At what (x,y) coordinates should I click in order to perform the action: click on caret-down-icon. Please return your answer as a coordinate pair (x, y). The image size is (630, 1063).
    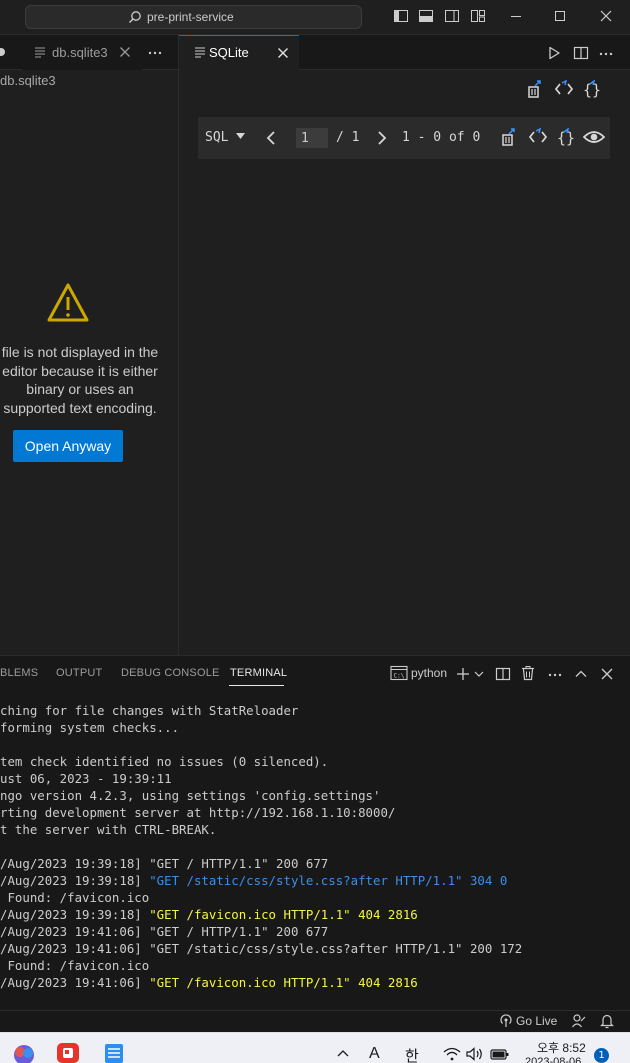
    Looking at the image, I should click on (240, 136).